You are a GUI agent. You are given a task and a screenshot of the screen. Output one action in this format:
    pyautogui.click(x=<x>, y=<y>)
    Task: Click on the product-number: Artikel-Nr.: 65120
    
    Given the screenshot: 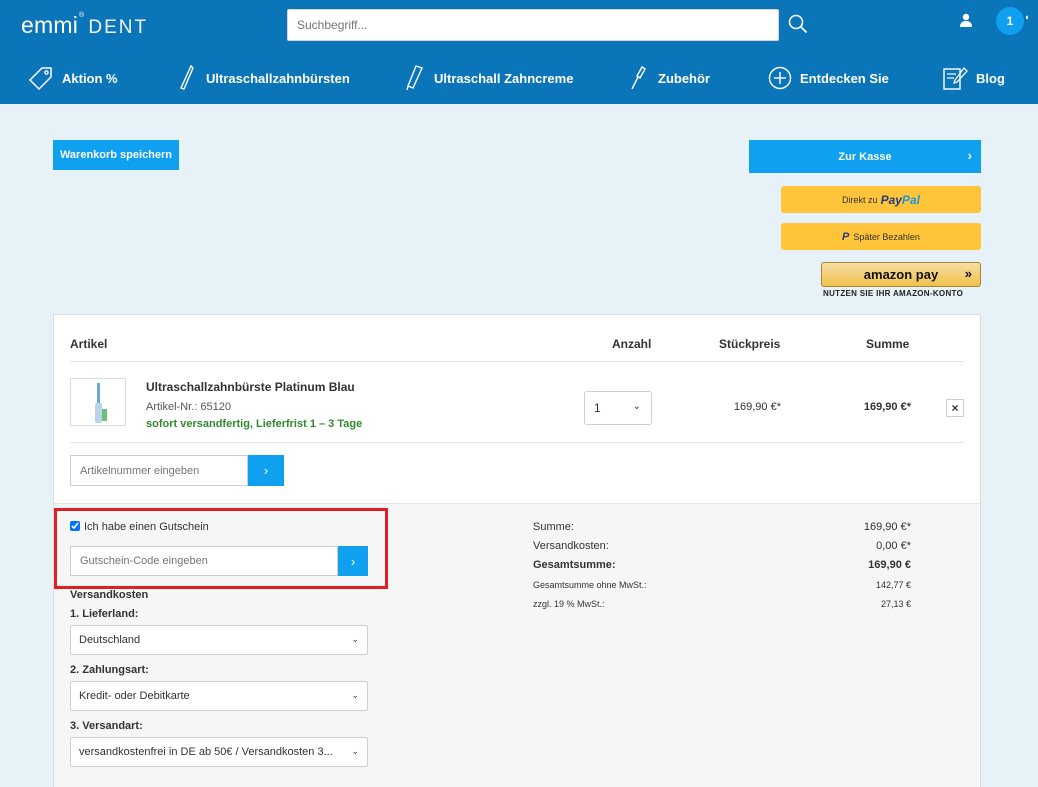 What is the action you would take?
    pyautogui.click(x=188, y=407)
    